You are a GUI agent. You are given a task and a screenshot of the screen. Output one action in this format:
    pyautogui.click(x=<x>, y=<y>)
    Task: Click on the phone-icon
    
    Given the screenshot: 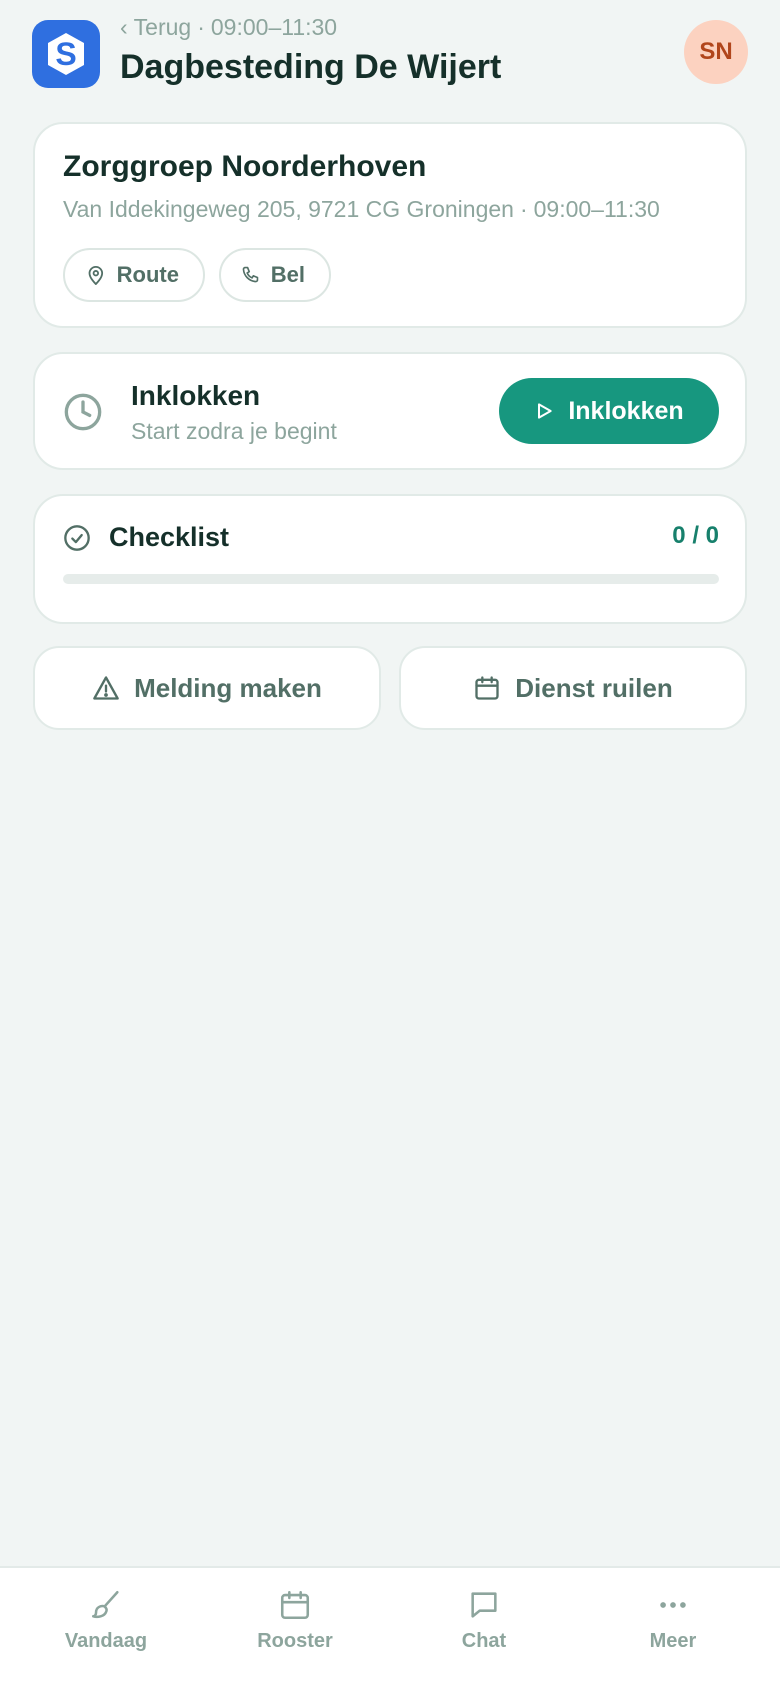 What is the action you would take?
    pyautogui.click(x=250, y=274)
    